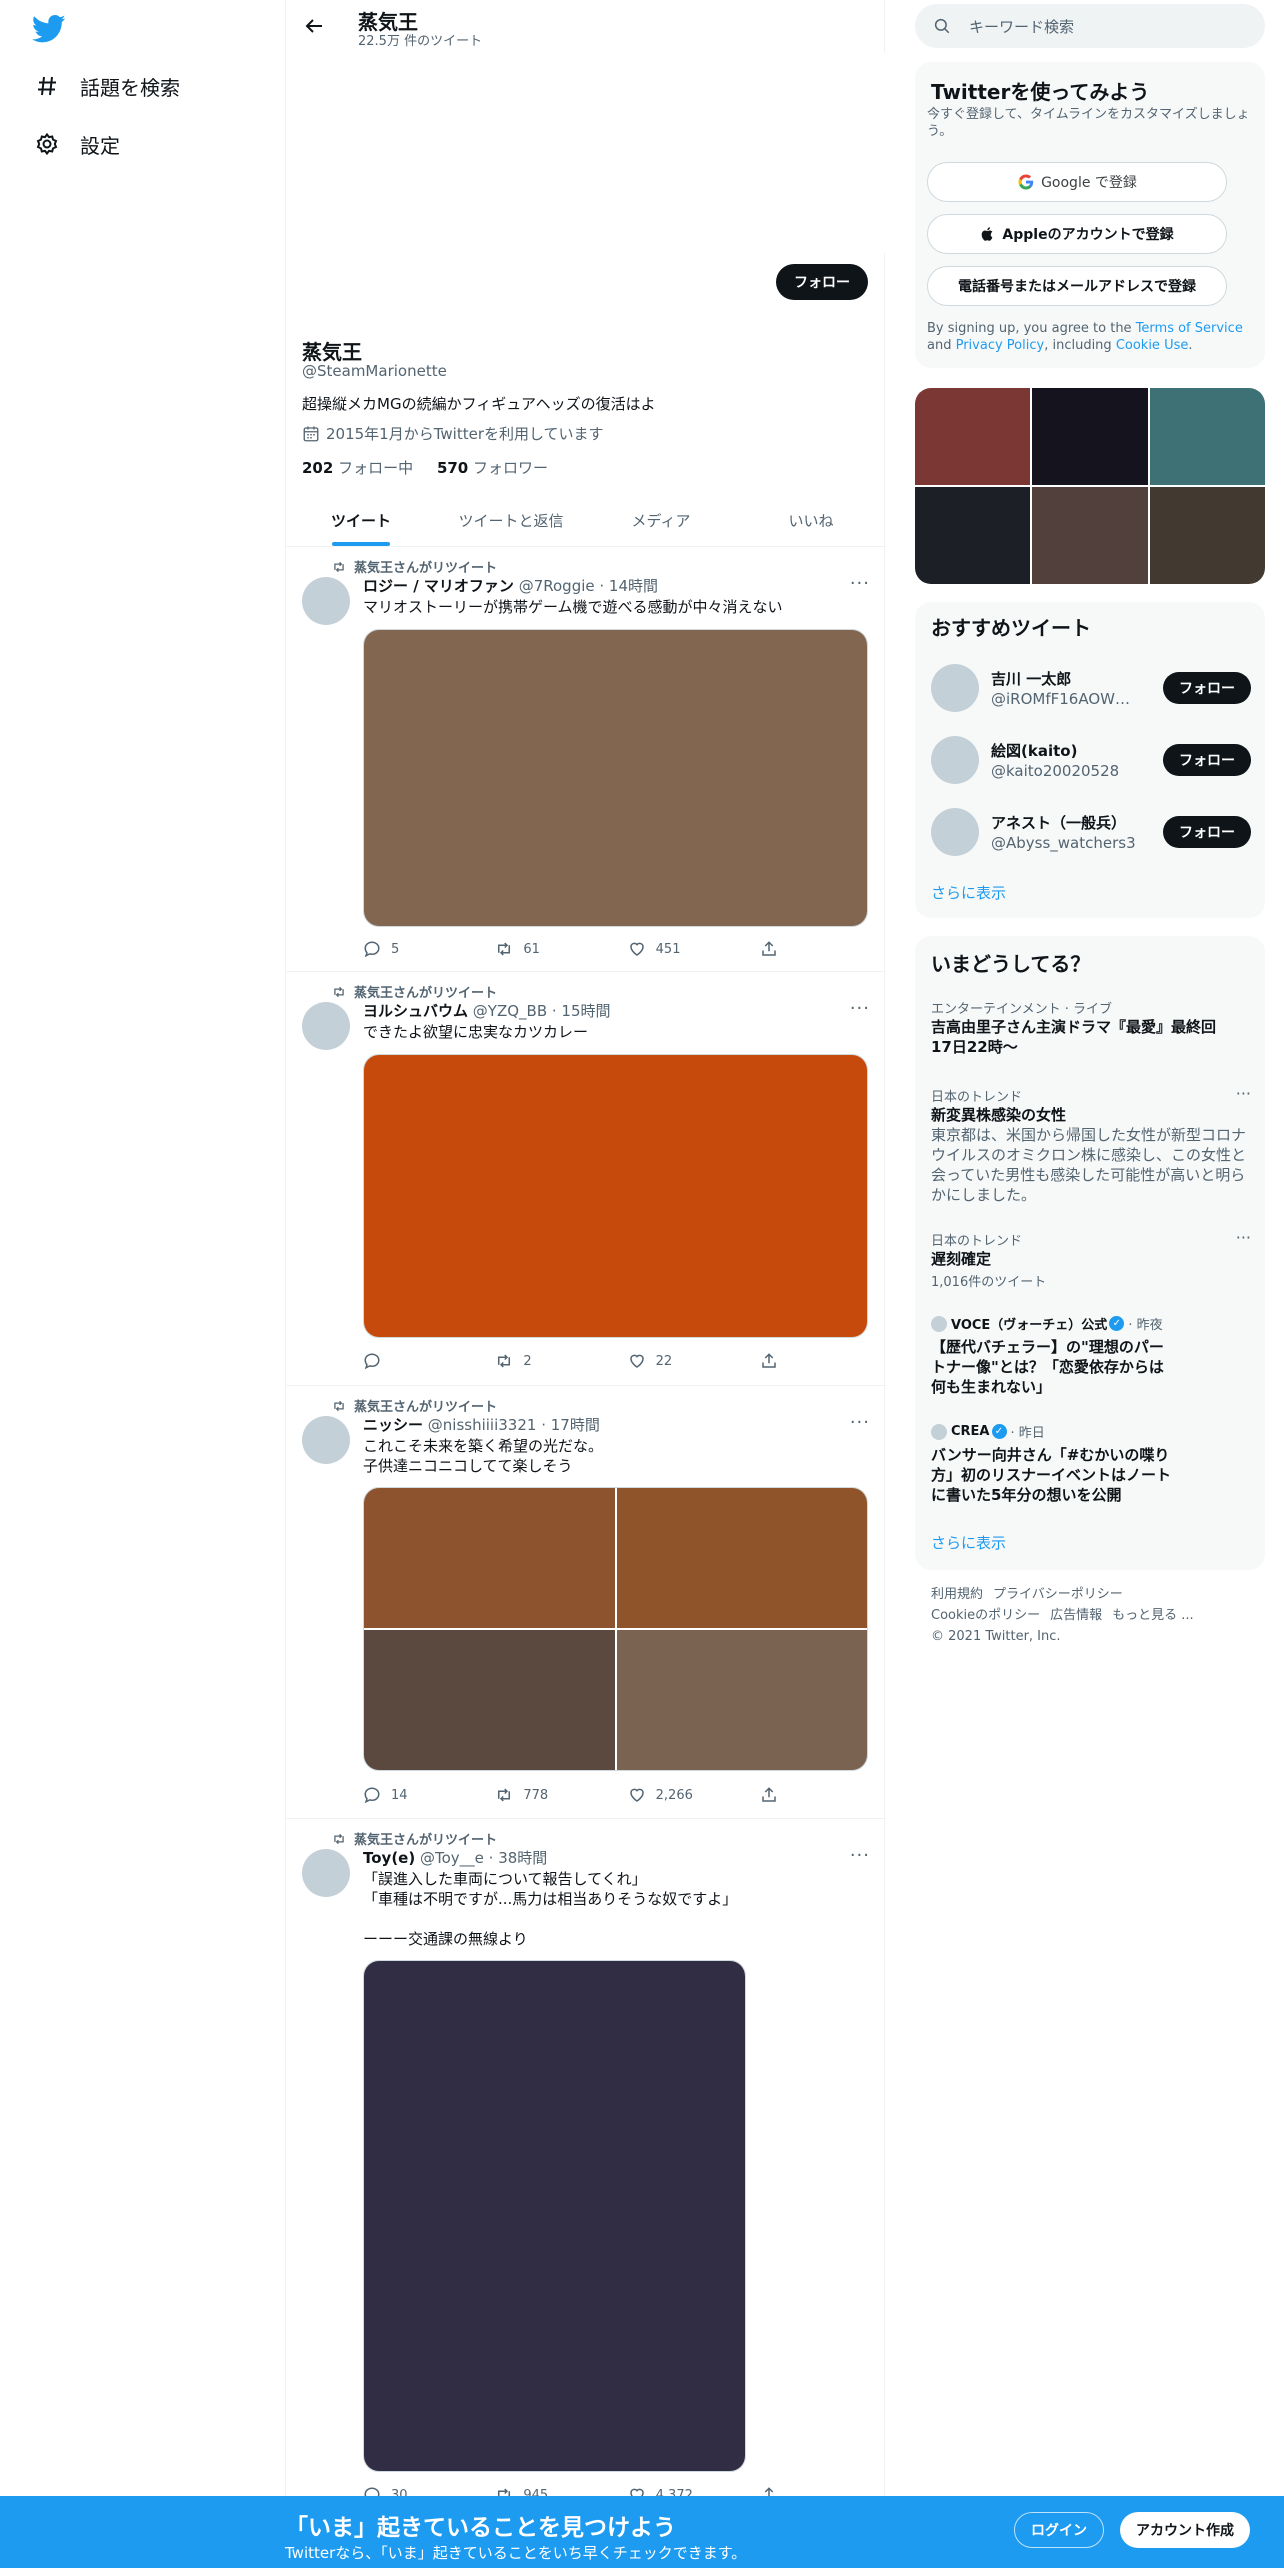 The height and width of the screenshot is (2568, 1284). I want to click on recommended-user: 絵図(kaito) @kaito20020528 フォロー, so click(1091, 760).